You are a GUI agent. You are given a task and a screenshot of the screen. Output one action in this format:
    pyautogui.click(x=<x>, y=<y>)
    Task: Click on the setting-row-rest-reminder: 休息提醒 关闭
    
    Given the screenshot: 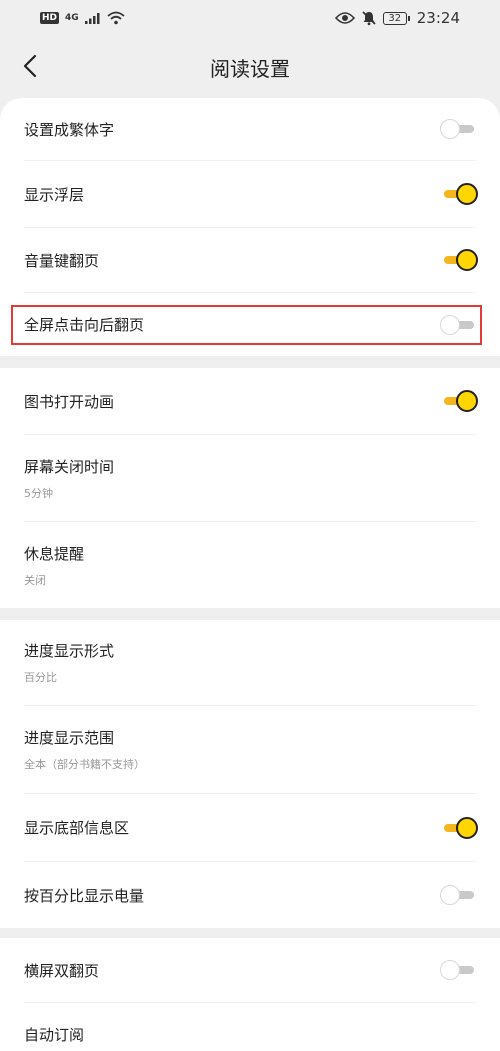 What is the action you would take?
    pyautogui.click(x=250, y=565)
    